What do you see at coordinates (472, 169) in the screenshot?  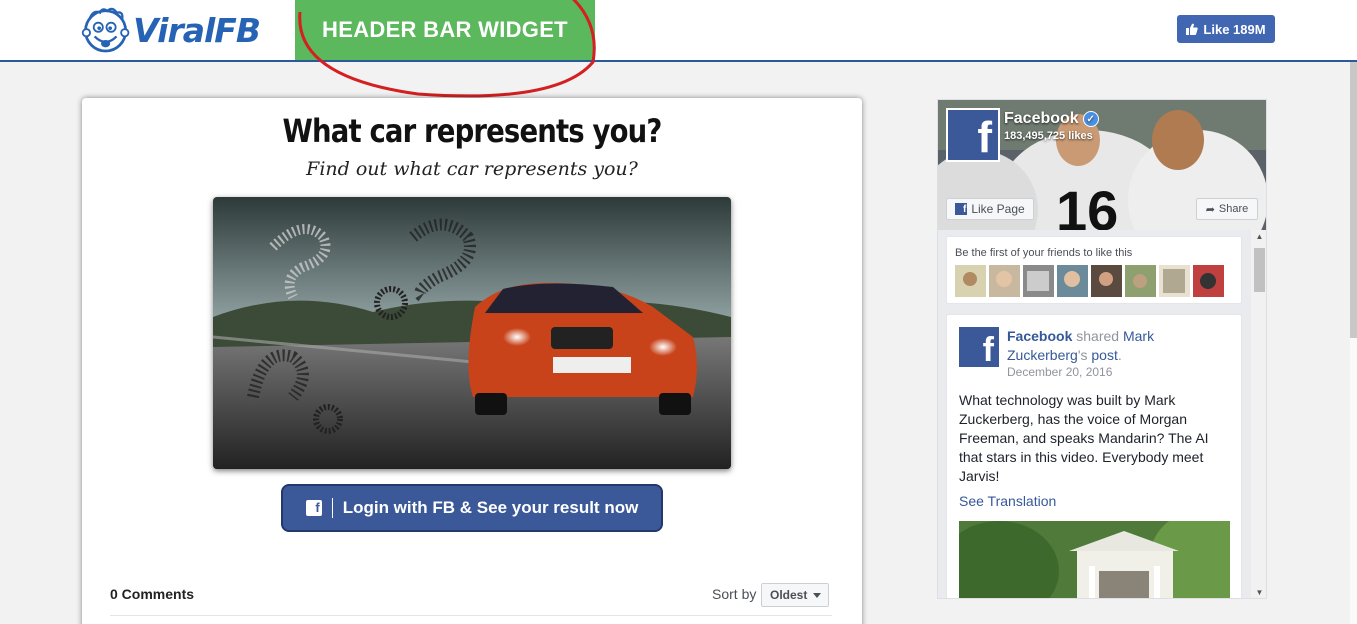 I see `quiz-subtitle: Find out what car represents you?` at bounding box center [472, 169].